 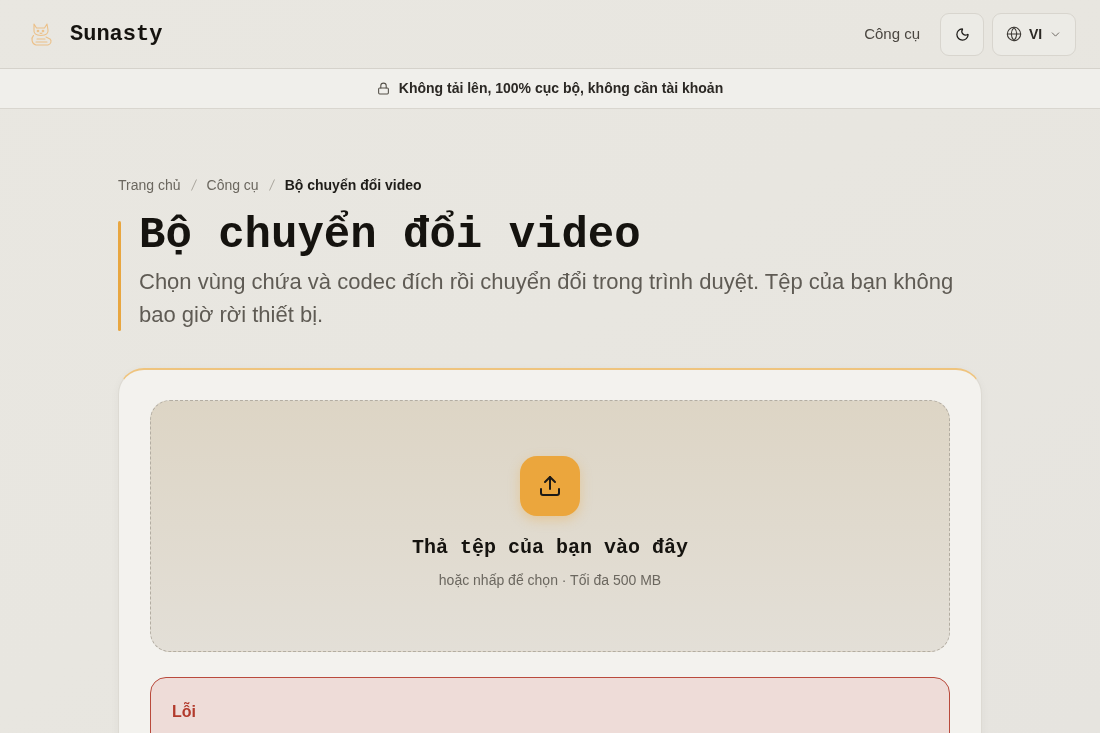 I want to click on moon-icon, so click(x=962, y=34).